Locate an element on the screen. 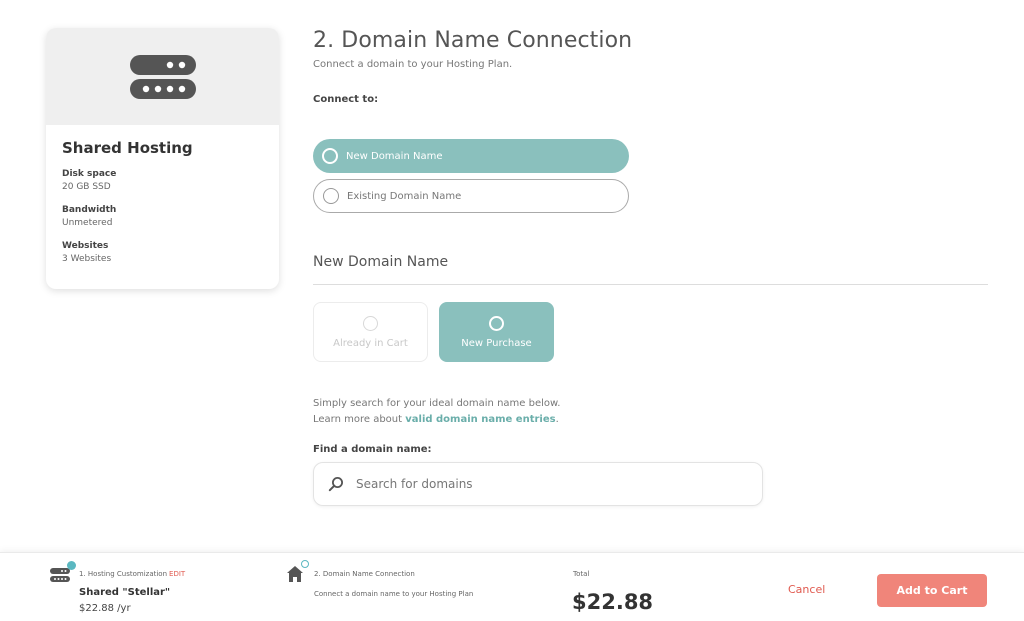 This screenshot has height=621, width=1024. option-existing-domain-name: Existing Domain Name is located at coordinates (471, 196).